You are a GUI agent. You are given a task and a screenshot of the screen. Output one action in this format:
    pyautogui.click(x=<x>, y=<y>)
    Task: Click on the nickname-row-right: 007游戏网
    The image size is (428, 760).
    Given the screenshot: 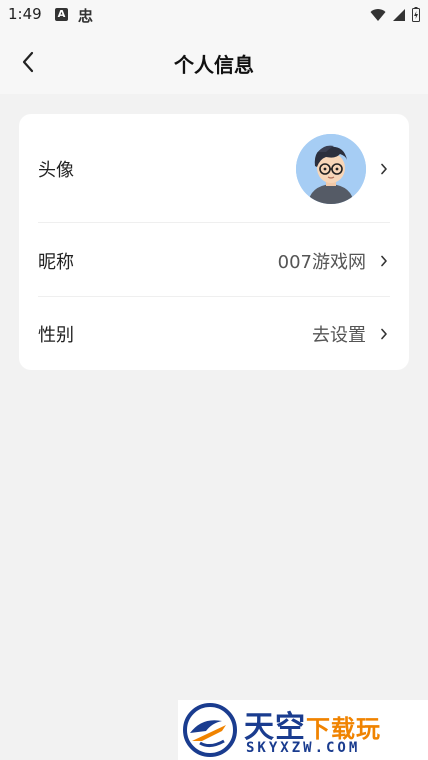 What is the action you would take?
    pyautogui.click(x=334, y=261)
    